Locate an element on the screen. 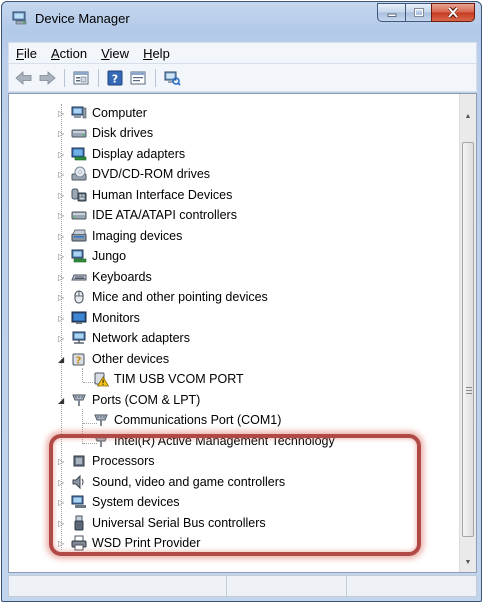 The height and width of the screenshot is (603, 483). tree-item-label: Computer is located at coordinates (119, 113).